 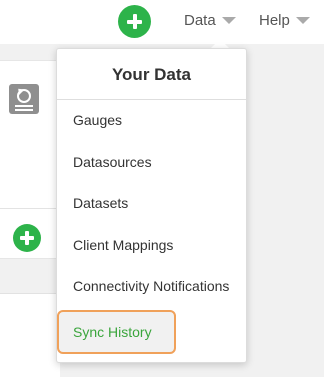 What do you see at coordinates (30, 335) in the screenshot?
I see `background-panel` at bounding box center [30, 335].